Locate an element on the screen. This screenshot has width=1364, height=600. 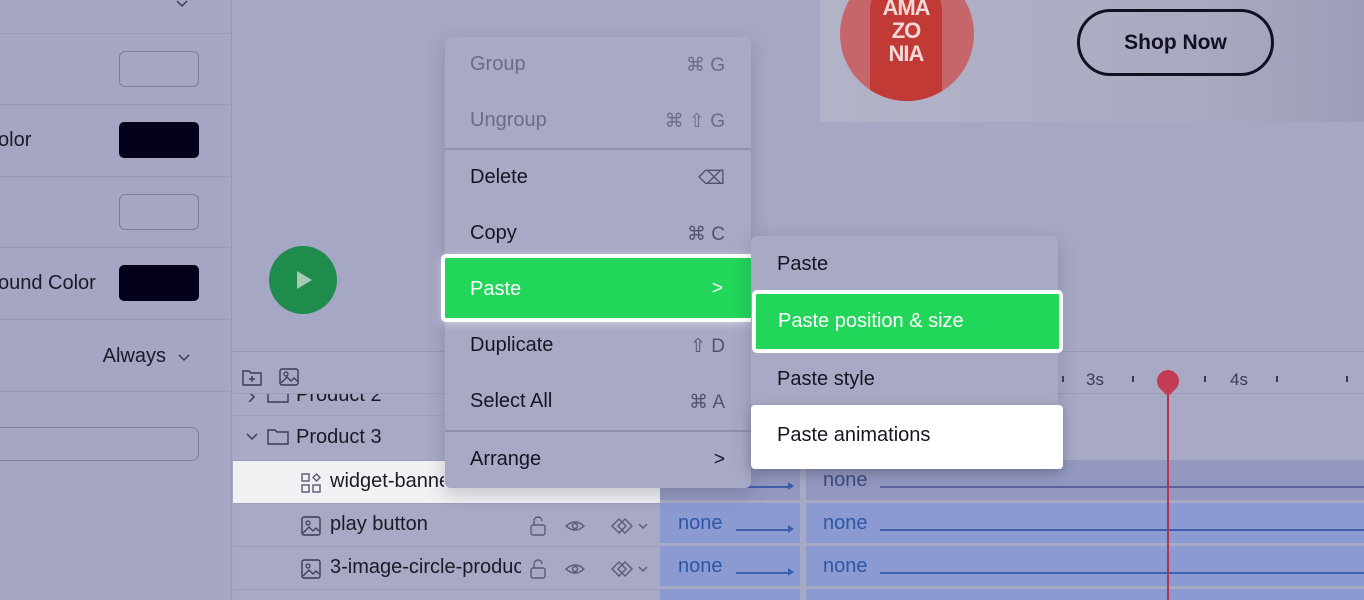
menu-item-shortcut: ⌘ ⇧ G is located at coordinates (694, 121).